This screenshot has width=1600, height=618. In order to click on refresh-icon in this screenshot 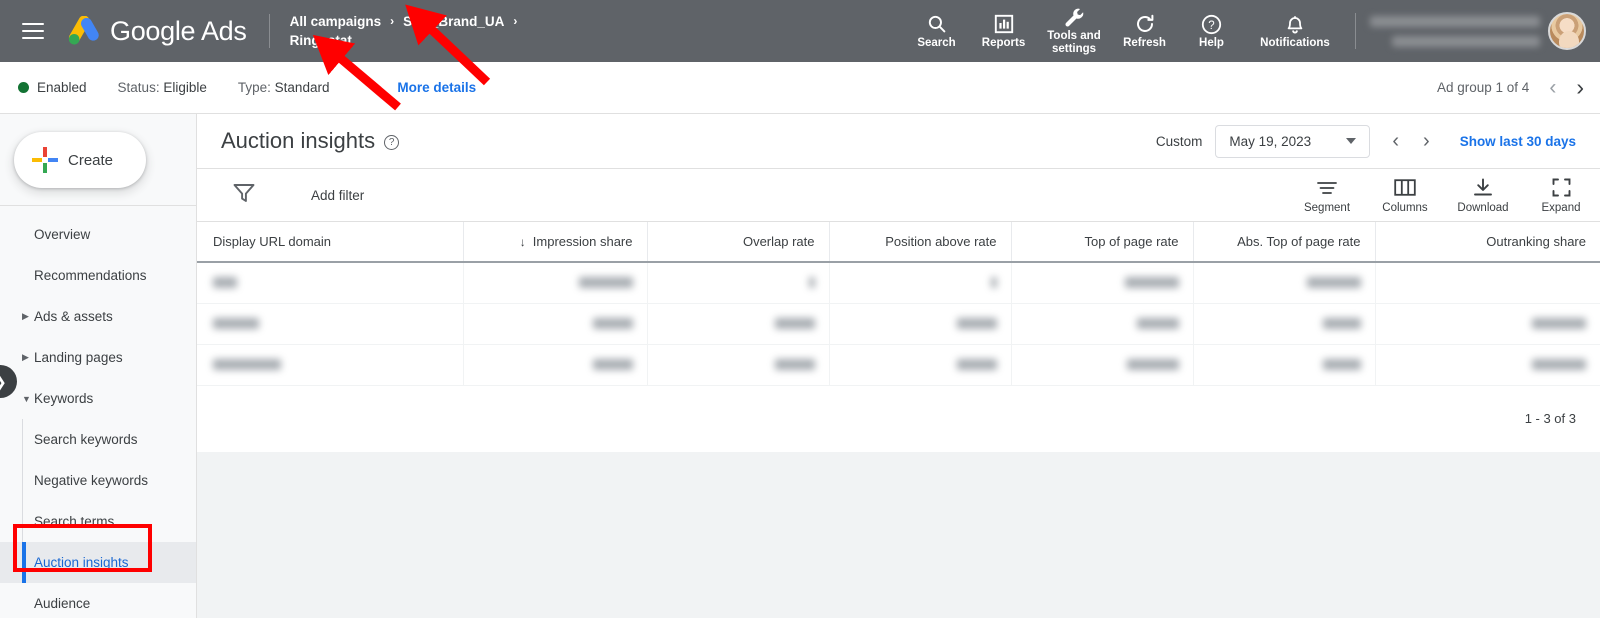, I will do `click(1145, 24)`.